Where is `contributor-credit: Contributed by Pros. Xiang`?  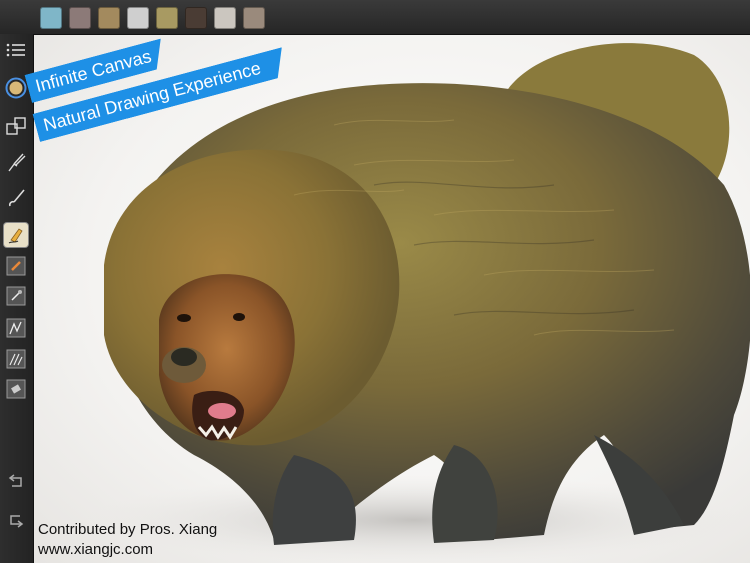 contributor-credit: Contributed by Pros. Xiang is located at coordinates (128, 529).